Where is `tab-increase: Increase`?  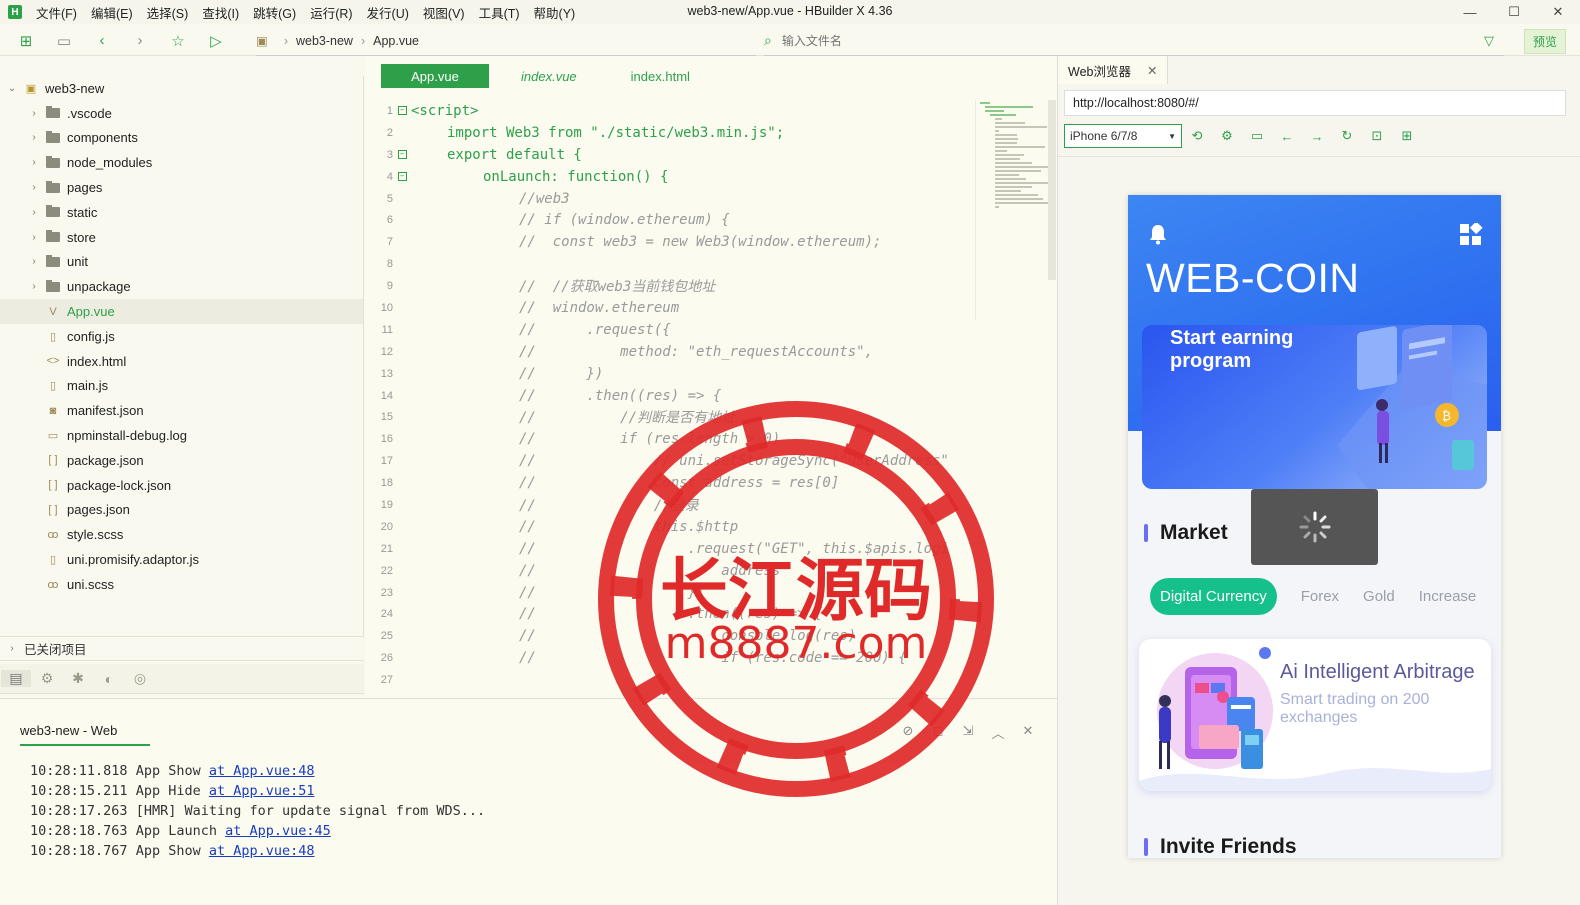
tab-increase: Increase is located at coordinates (1448, 596).